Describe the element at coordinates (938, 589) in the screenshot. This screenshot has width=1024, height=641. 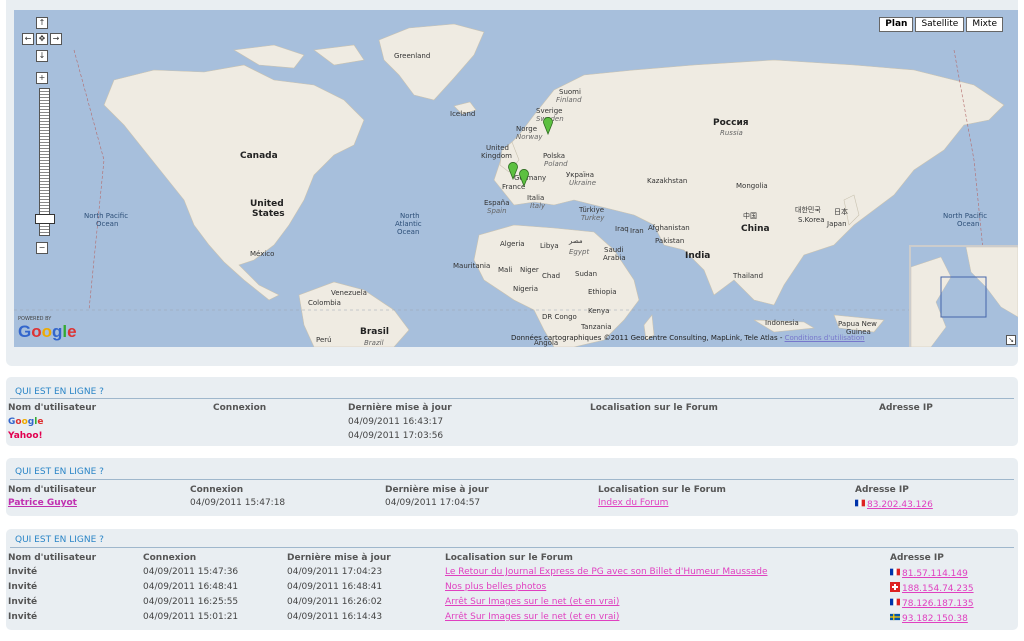
I see `ip-text: 188.154.74.235` at that location.